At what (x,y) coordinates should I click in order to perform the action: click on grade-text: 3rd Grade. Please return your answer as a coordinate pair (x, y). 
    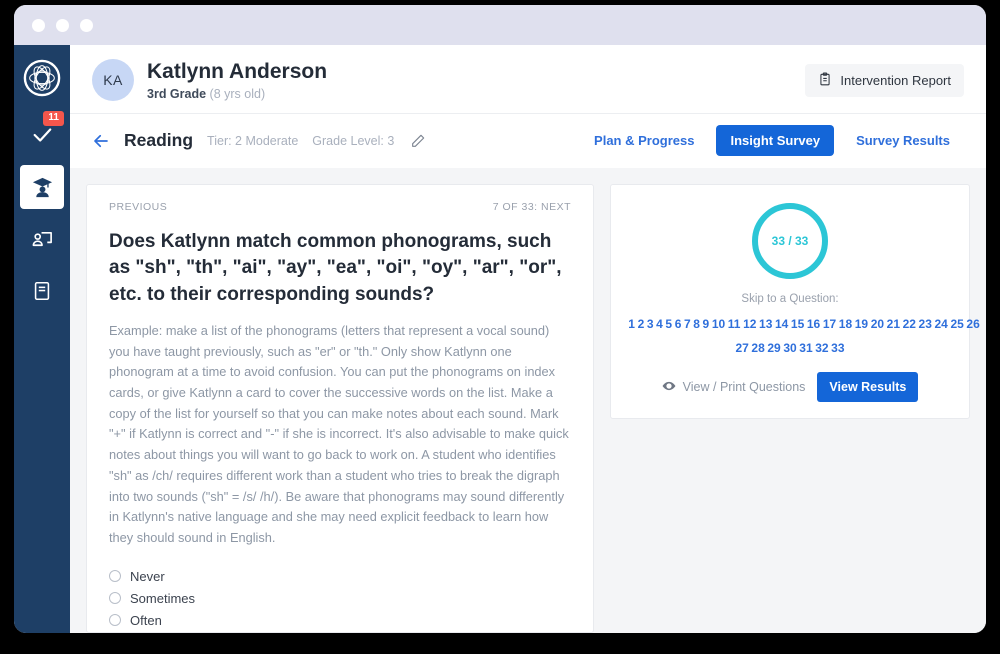
    Looking at the image, I should click on (177, 94).